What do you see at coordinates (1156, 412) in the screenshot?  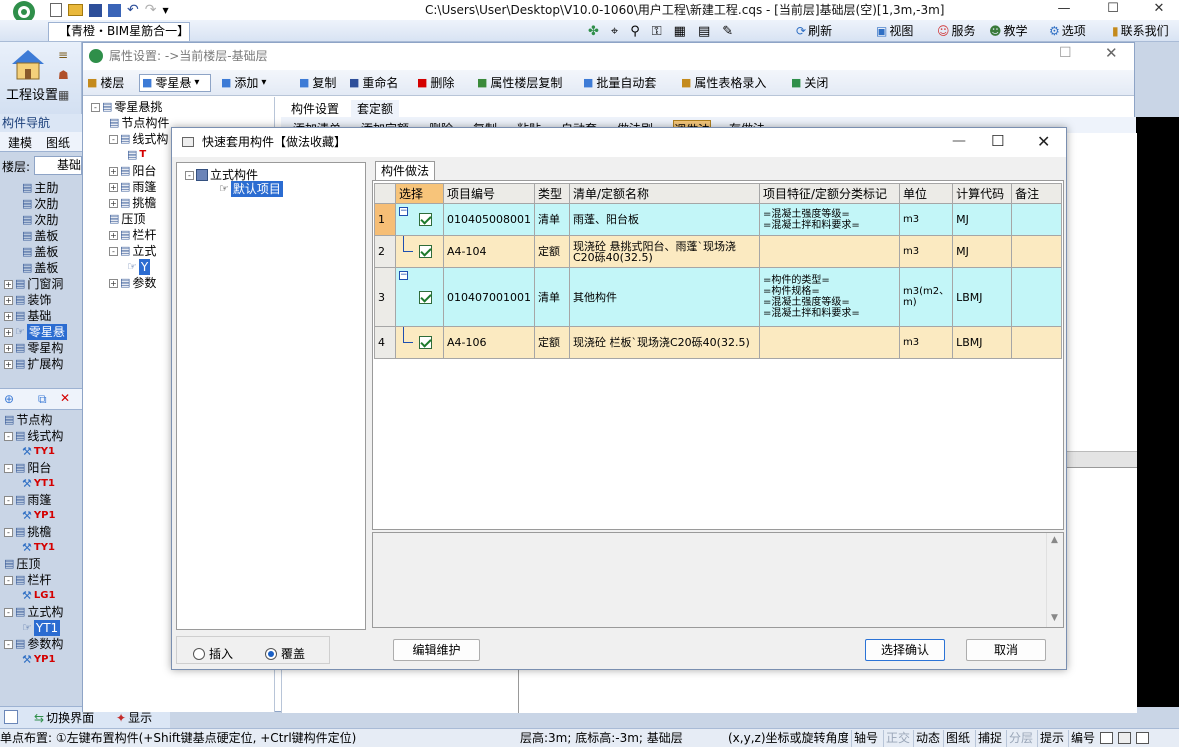 I see `drawing-canvas` at bounding box center [1156, 412].